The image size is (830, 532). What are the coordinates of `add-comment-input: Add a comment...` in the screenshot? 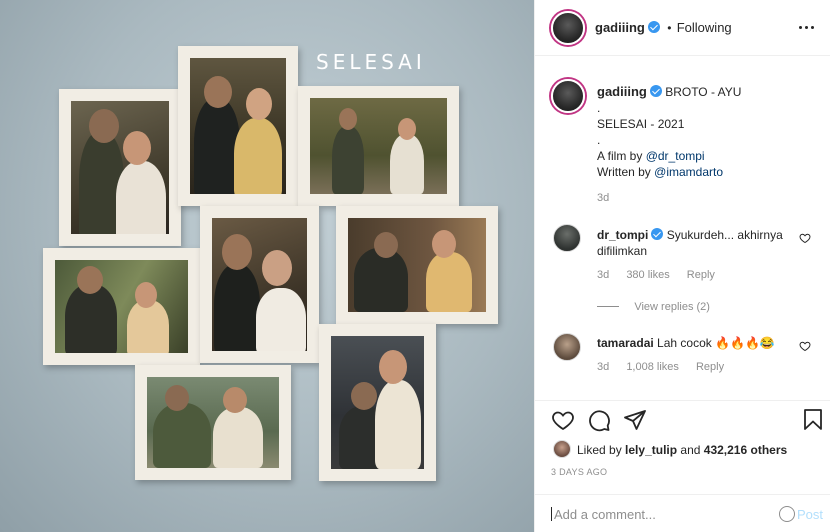 It's located at (603, 514).